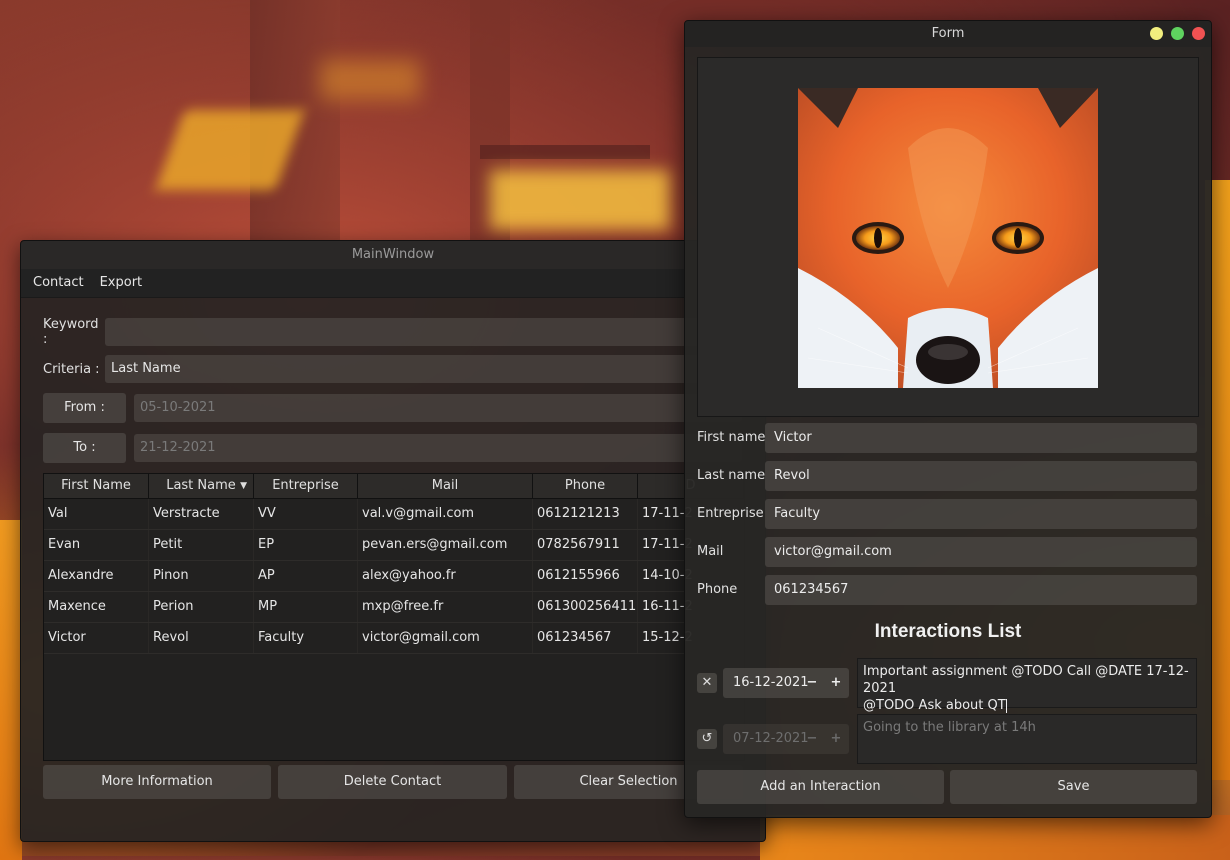 This screenshot has height=860, width=1230. I want to click on col-last-name: Last Name ▼, so click(201, 486).